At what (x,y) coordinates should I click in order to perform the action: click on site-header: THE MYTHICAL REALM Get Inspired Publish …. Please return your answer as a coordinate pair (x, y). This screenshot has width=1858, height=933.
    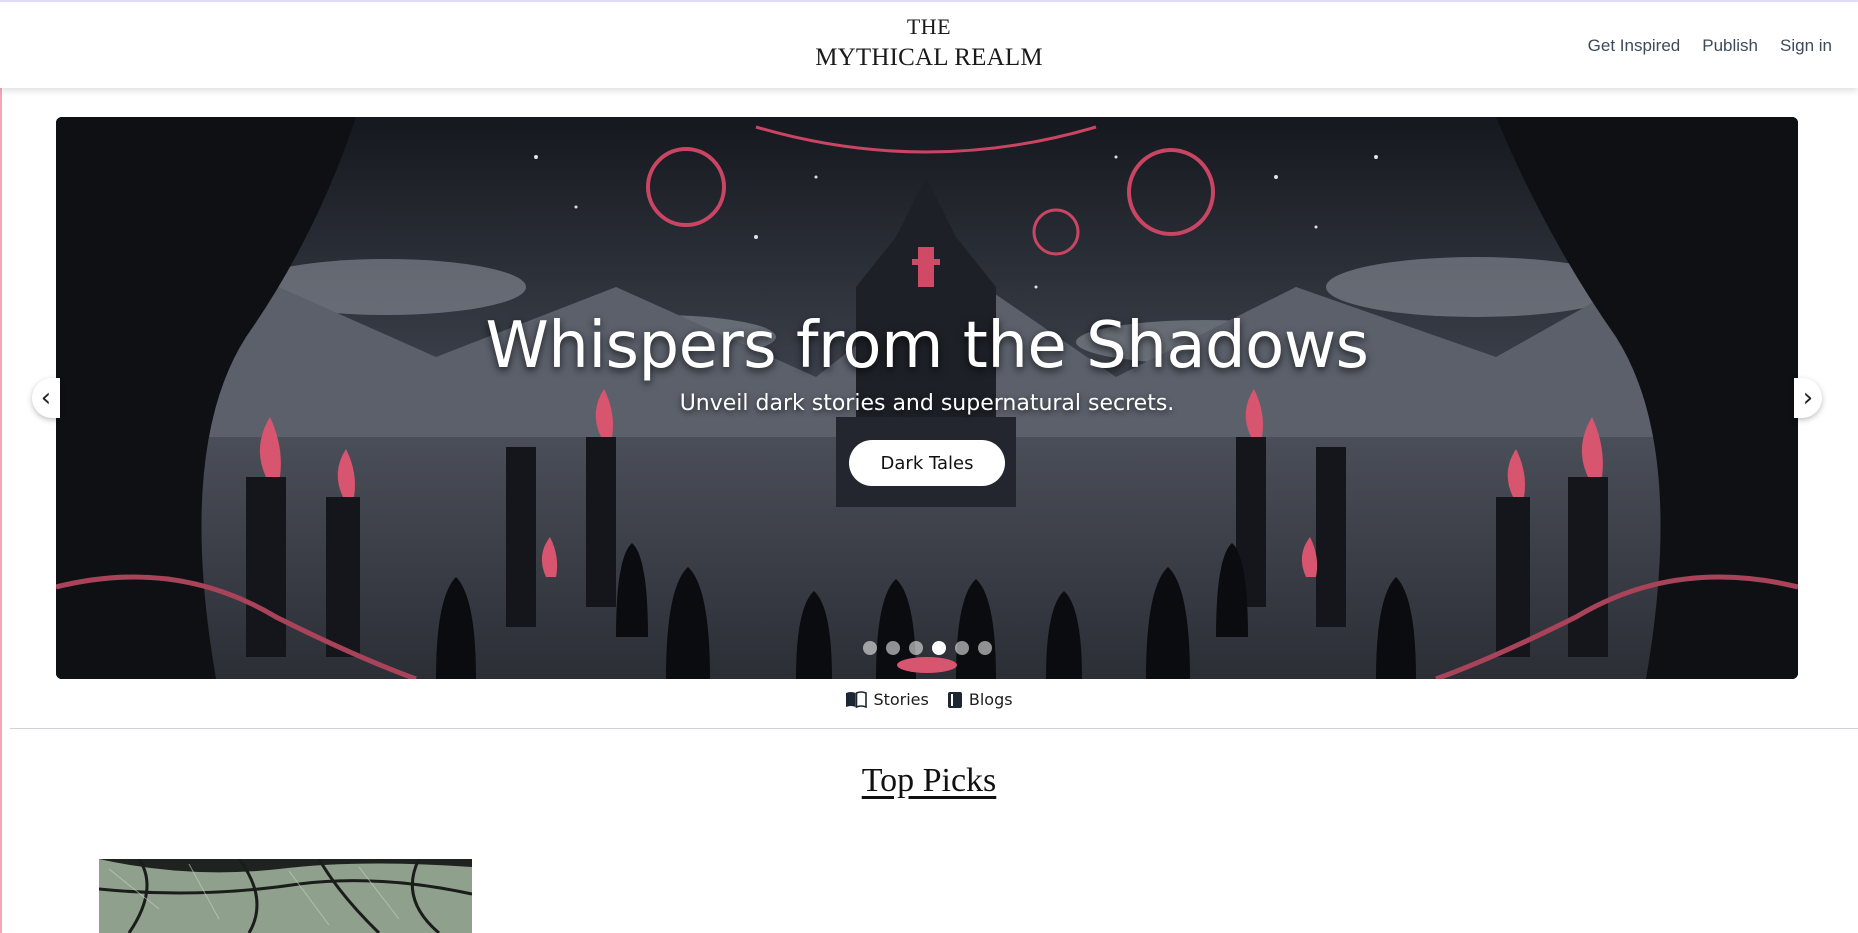
    Looking at the image, I should click on (929, 45).